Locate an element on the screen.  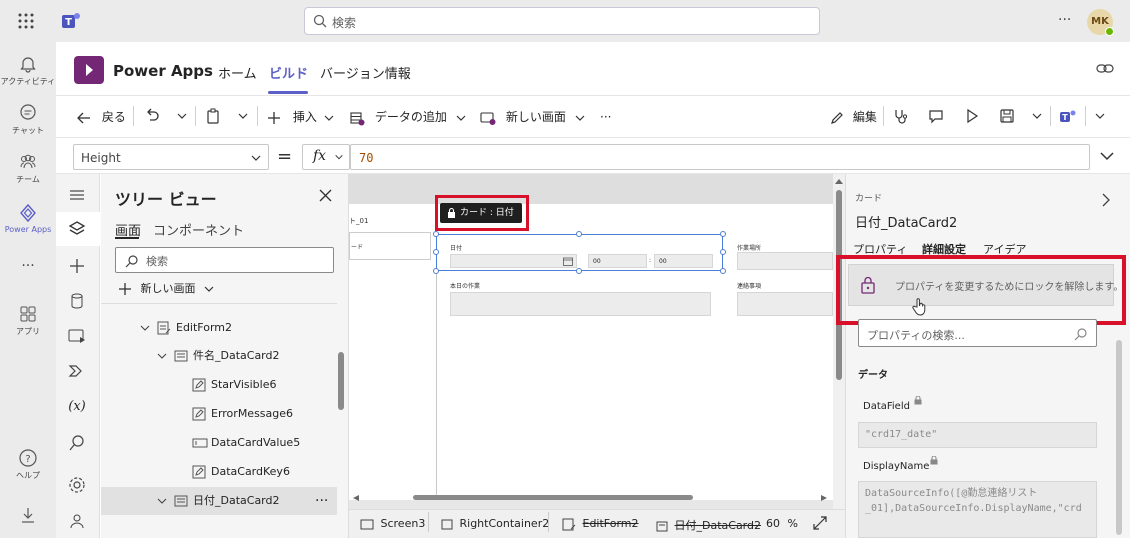
fit-to-window-icon is located at coordinates (820, 523).